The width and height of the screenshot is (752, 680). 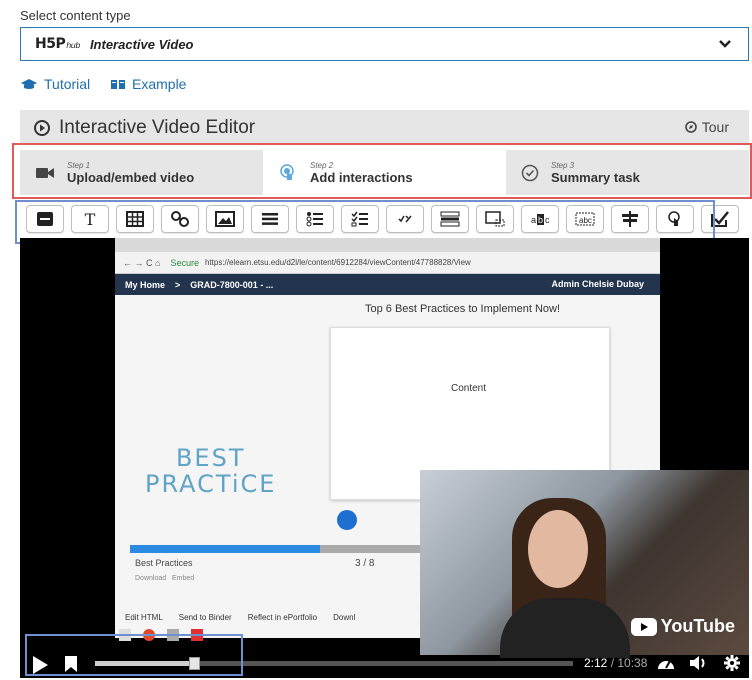 I want to click on graduation-cap-icon, so click(x=29, y=84).